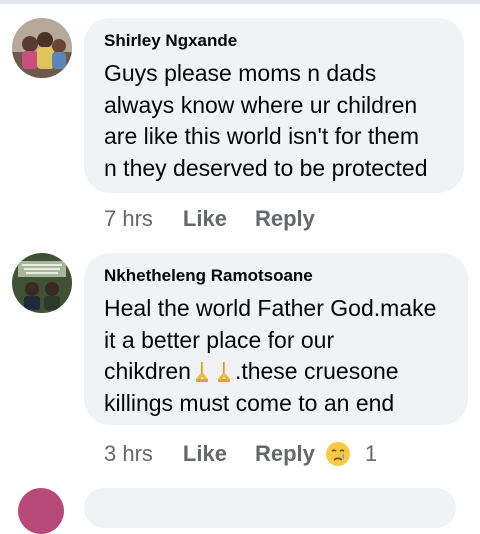 This screenshot has width=480, height=534. I want to click on comment-timestamp: 3 hrs, so click(128, 454).